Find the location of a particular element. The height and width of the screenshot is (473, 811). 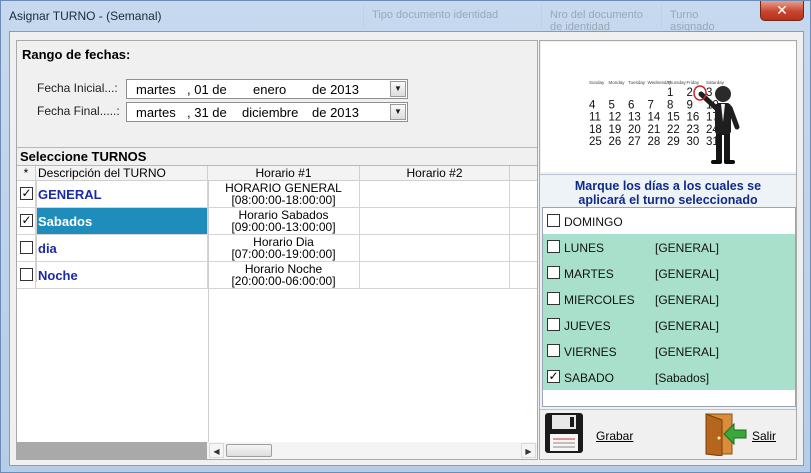

scroll-left-icon: ◀ is located at coordinates (216, 450).